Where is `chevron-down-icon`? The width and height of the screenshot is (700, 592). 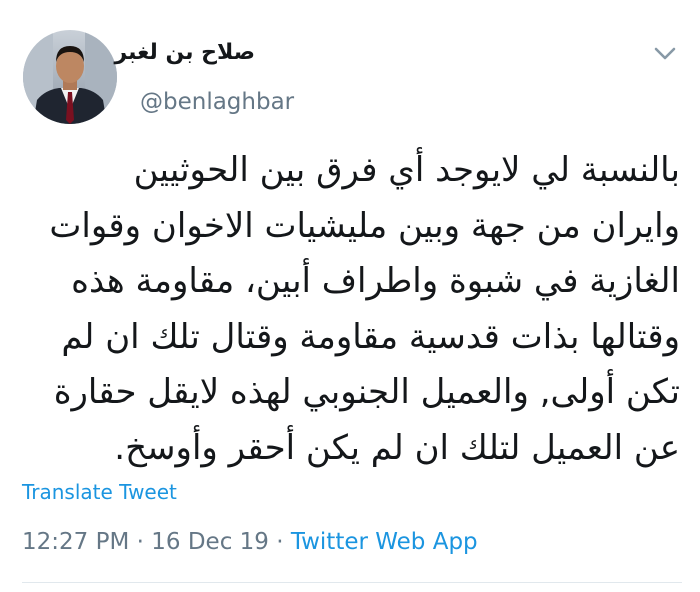 chevron-down-icon is located at coordinates (665, 54).